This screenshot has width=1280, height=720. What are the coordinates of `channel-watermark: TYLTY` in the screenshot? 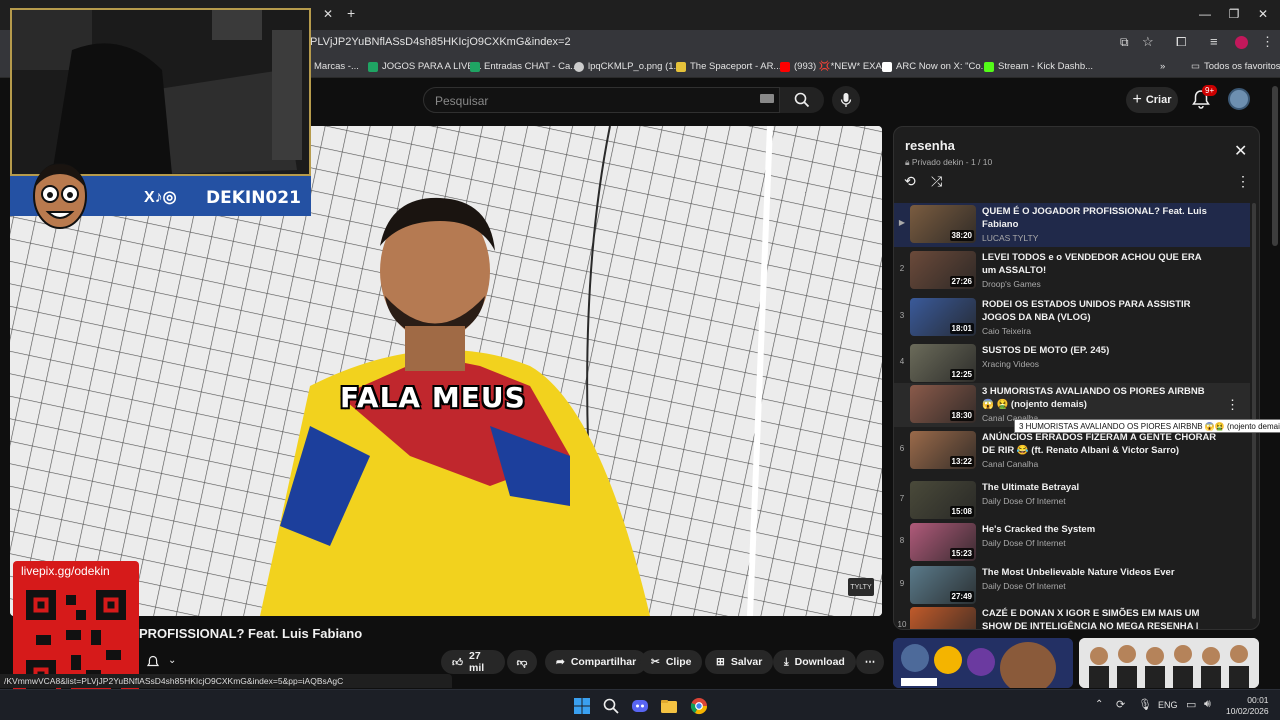 It's located at (861, 587).